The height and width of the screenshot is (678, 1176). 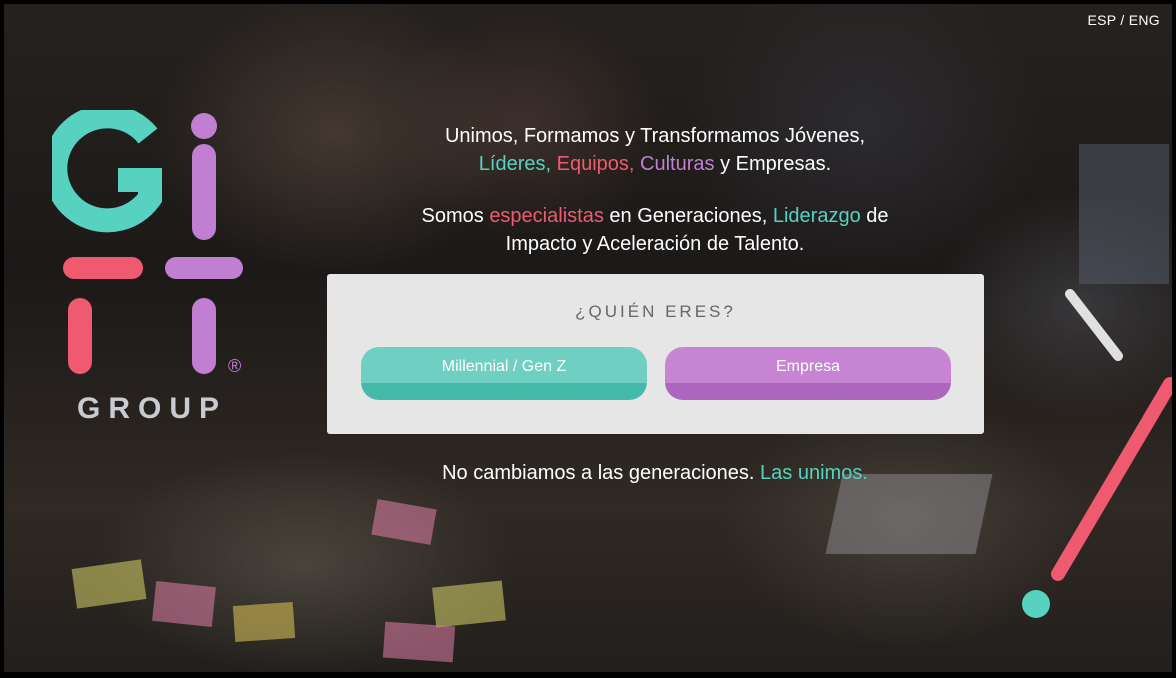 What do you see at coordinates (595, 164) in the screenshot?
I see `equipos-text: Equipos,` at bounding box center [595, 164].